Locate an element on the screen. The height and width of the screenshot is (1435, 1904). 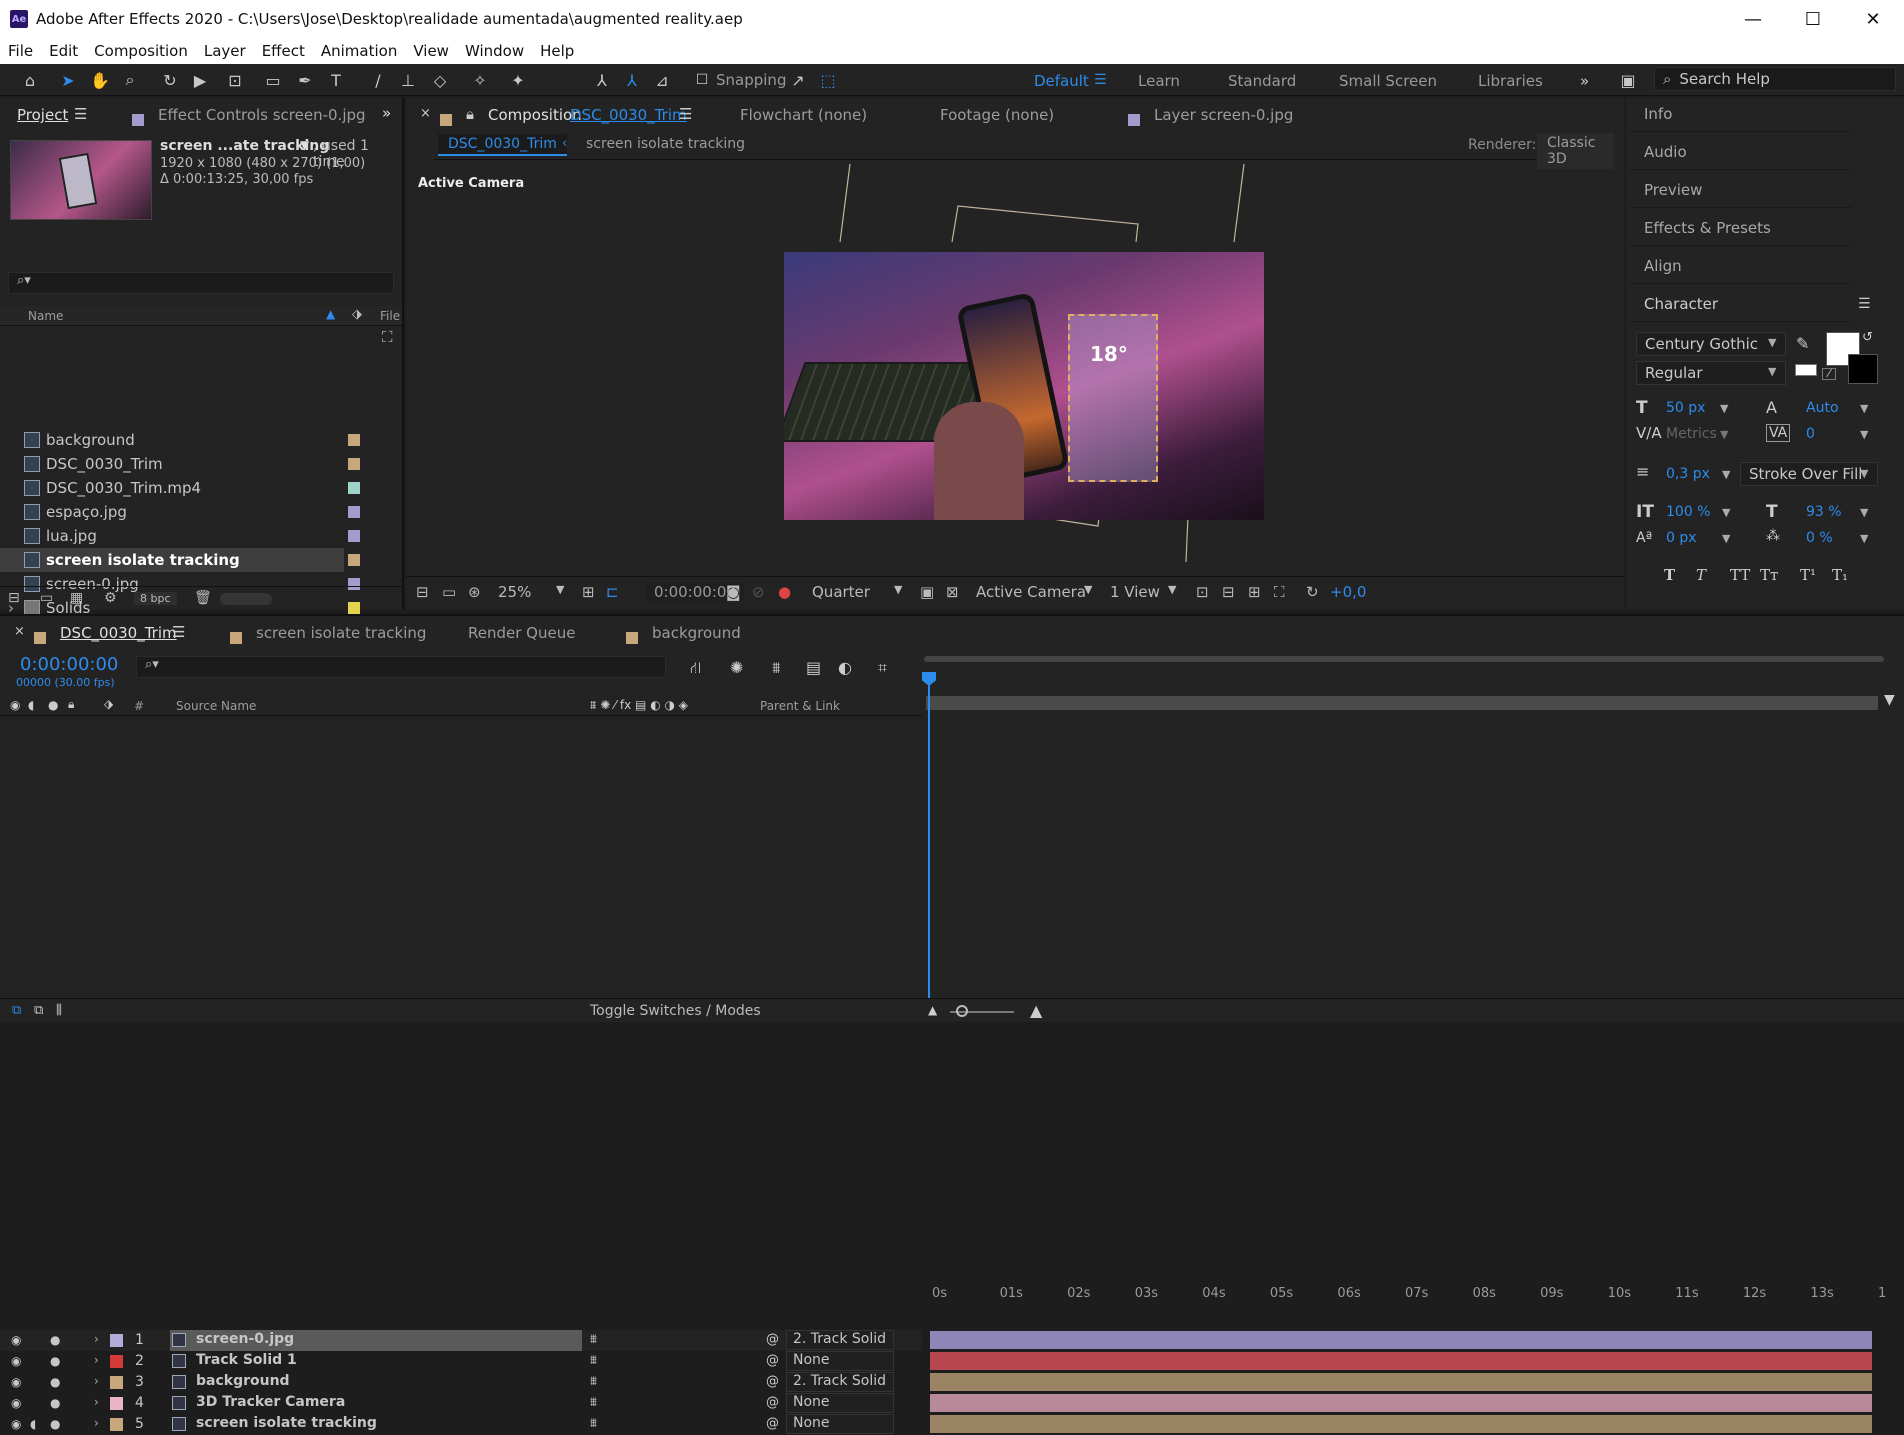
mask-visibility-icon: ⊛ is located at coordinates (474, 592).